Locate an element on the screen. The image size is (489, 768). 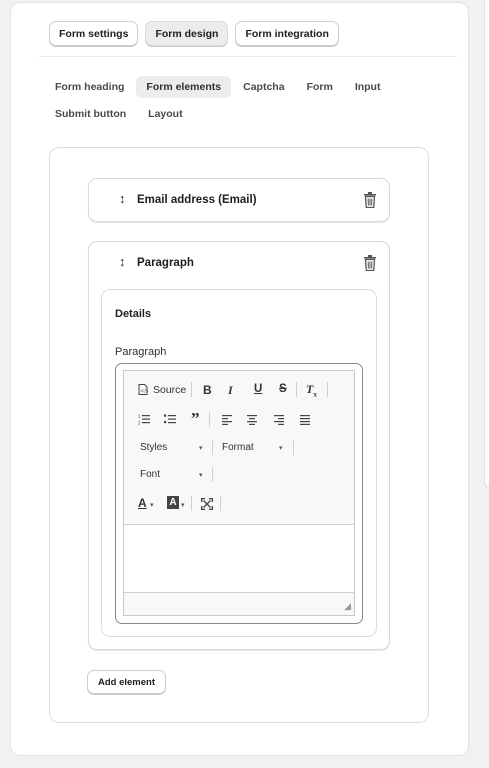
source-button: Source is located at coordinates (169, 390).